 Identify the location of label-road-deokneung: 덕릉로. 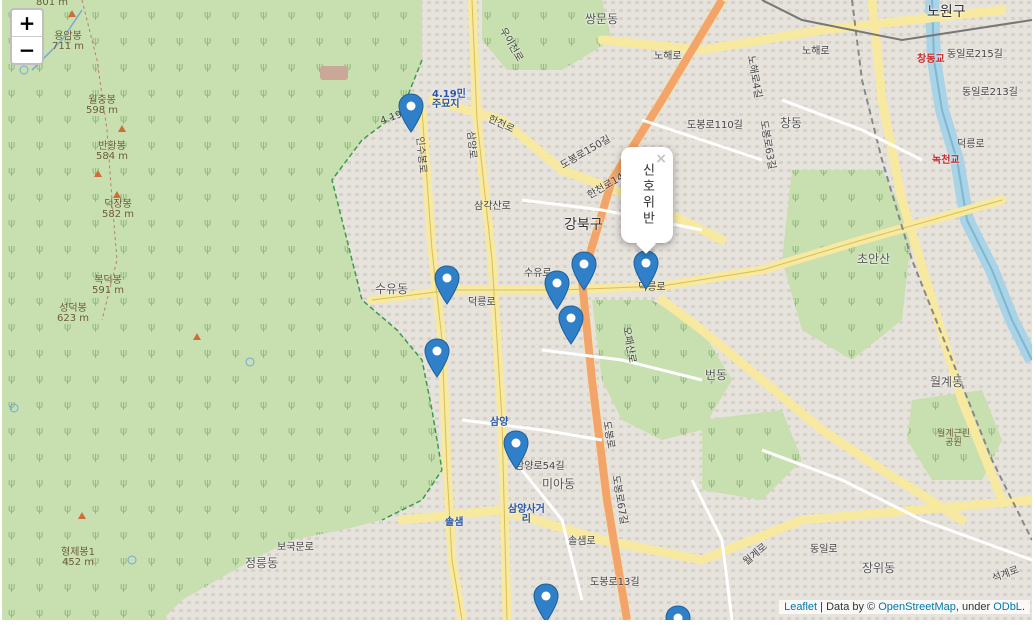
(482, 302).